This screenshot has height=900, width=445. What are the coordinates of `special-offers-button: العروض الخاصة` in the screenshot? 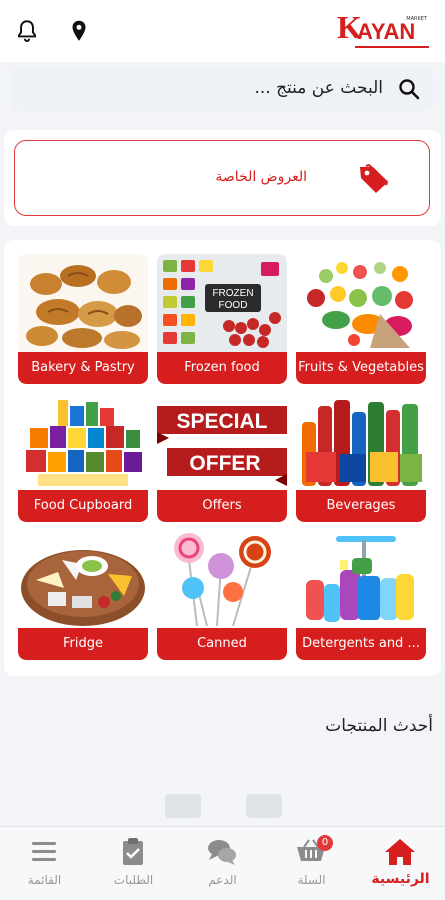 It's located at (222, 178).